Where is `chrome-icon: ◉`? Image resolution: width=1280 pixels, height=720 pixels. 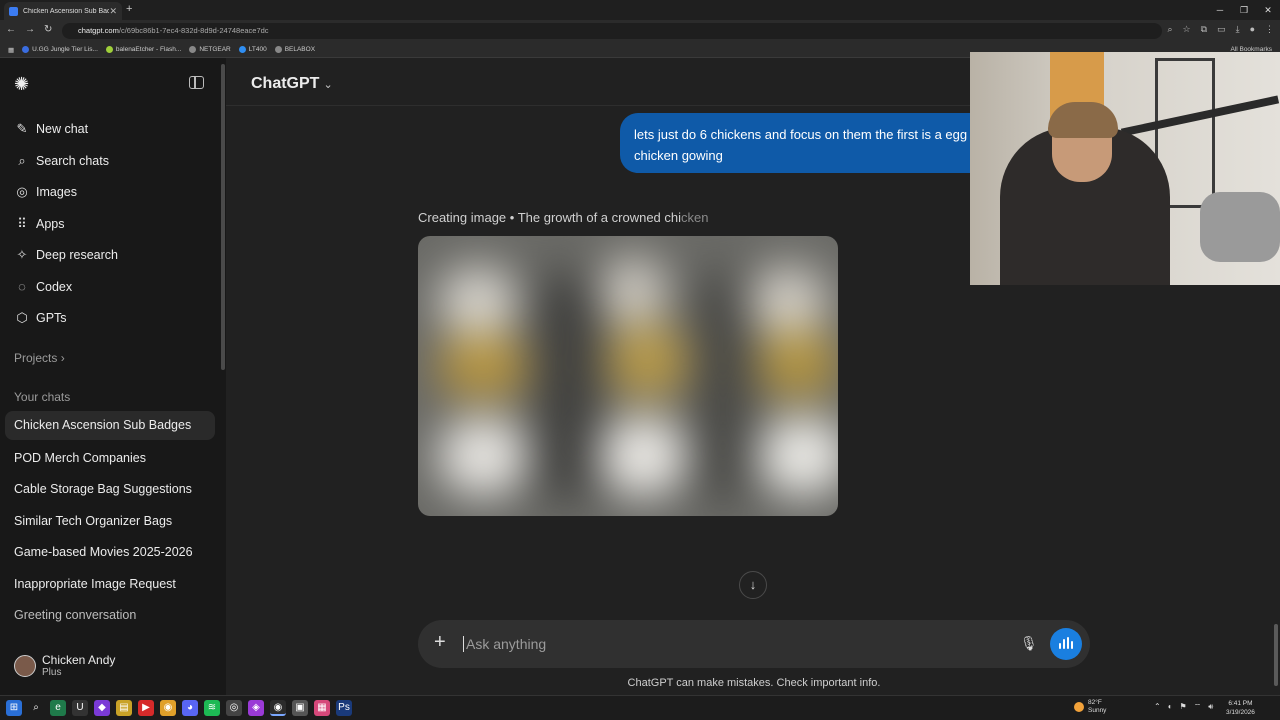 chrome-icon: ◉ is located at coordinates (168, 708).